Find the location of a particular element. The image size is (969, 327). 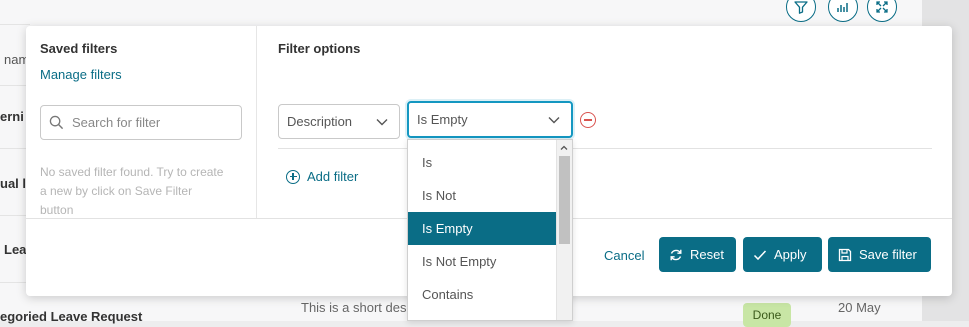

remove-filter-button is located at coordinates (588, 120).